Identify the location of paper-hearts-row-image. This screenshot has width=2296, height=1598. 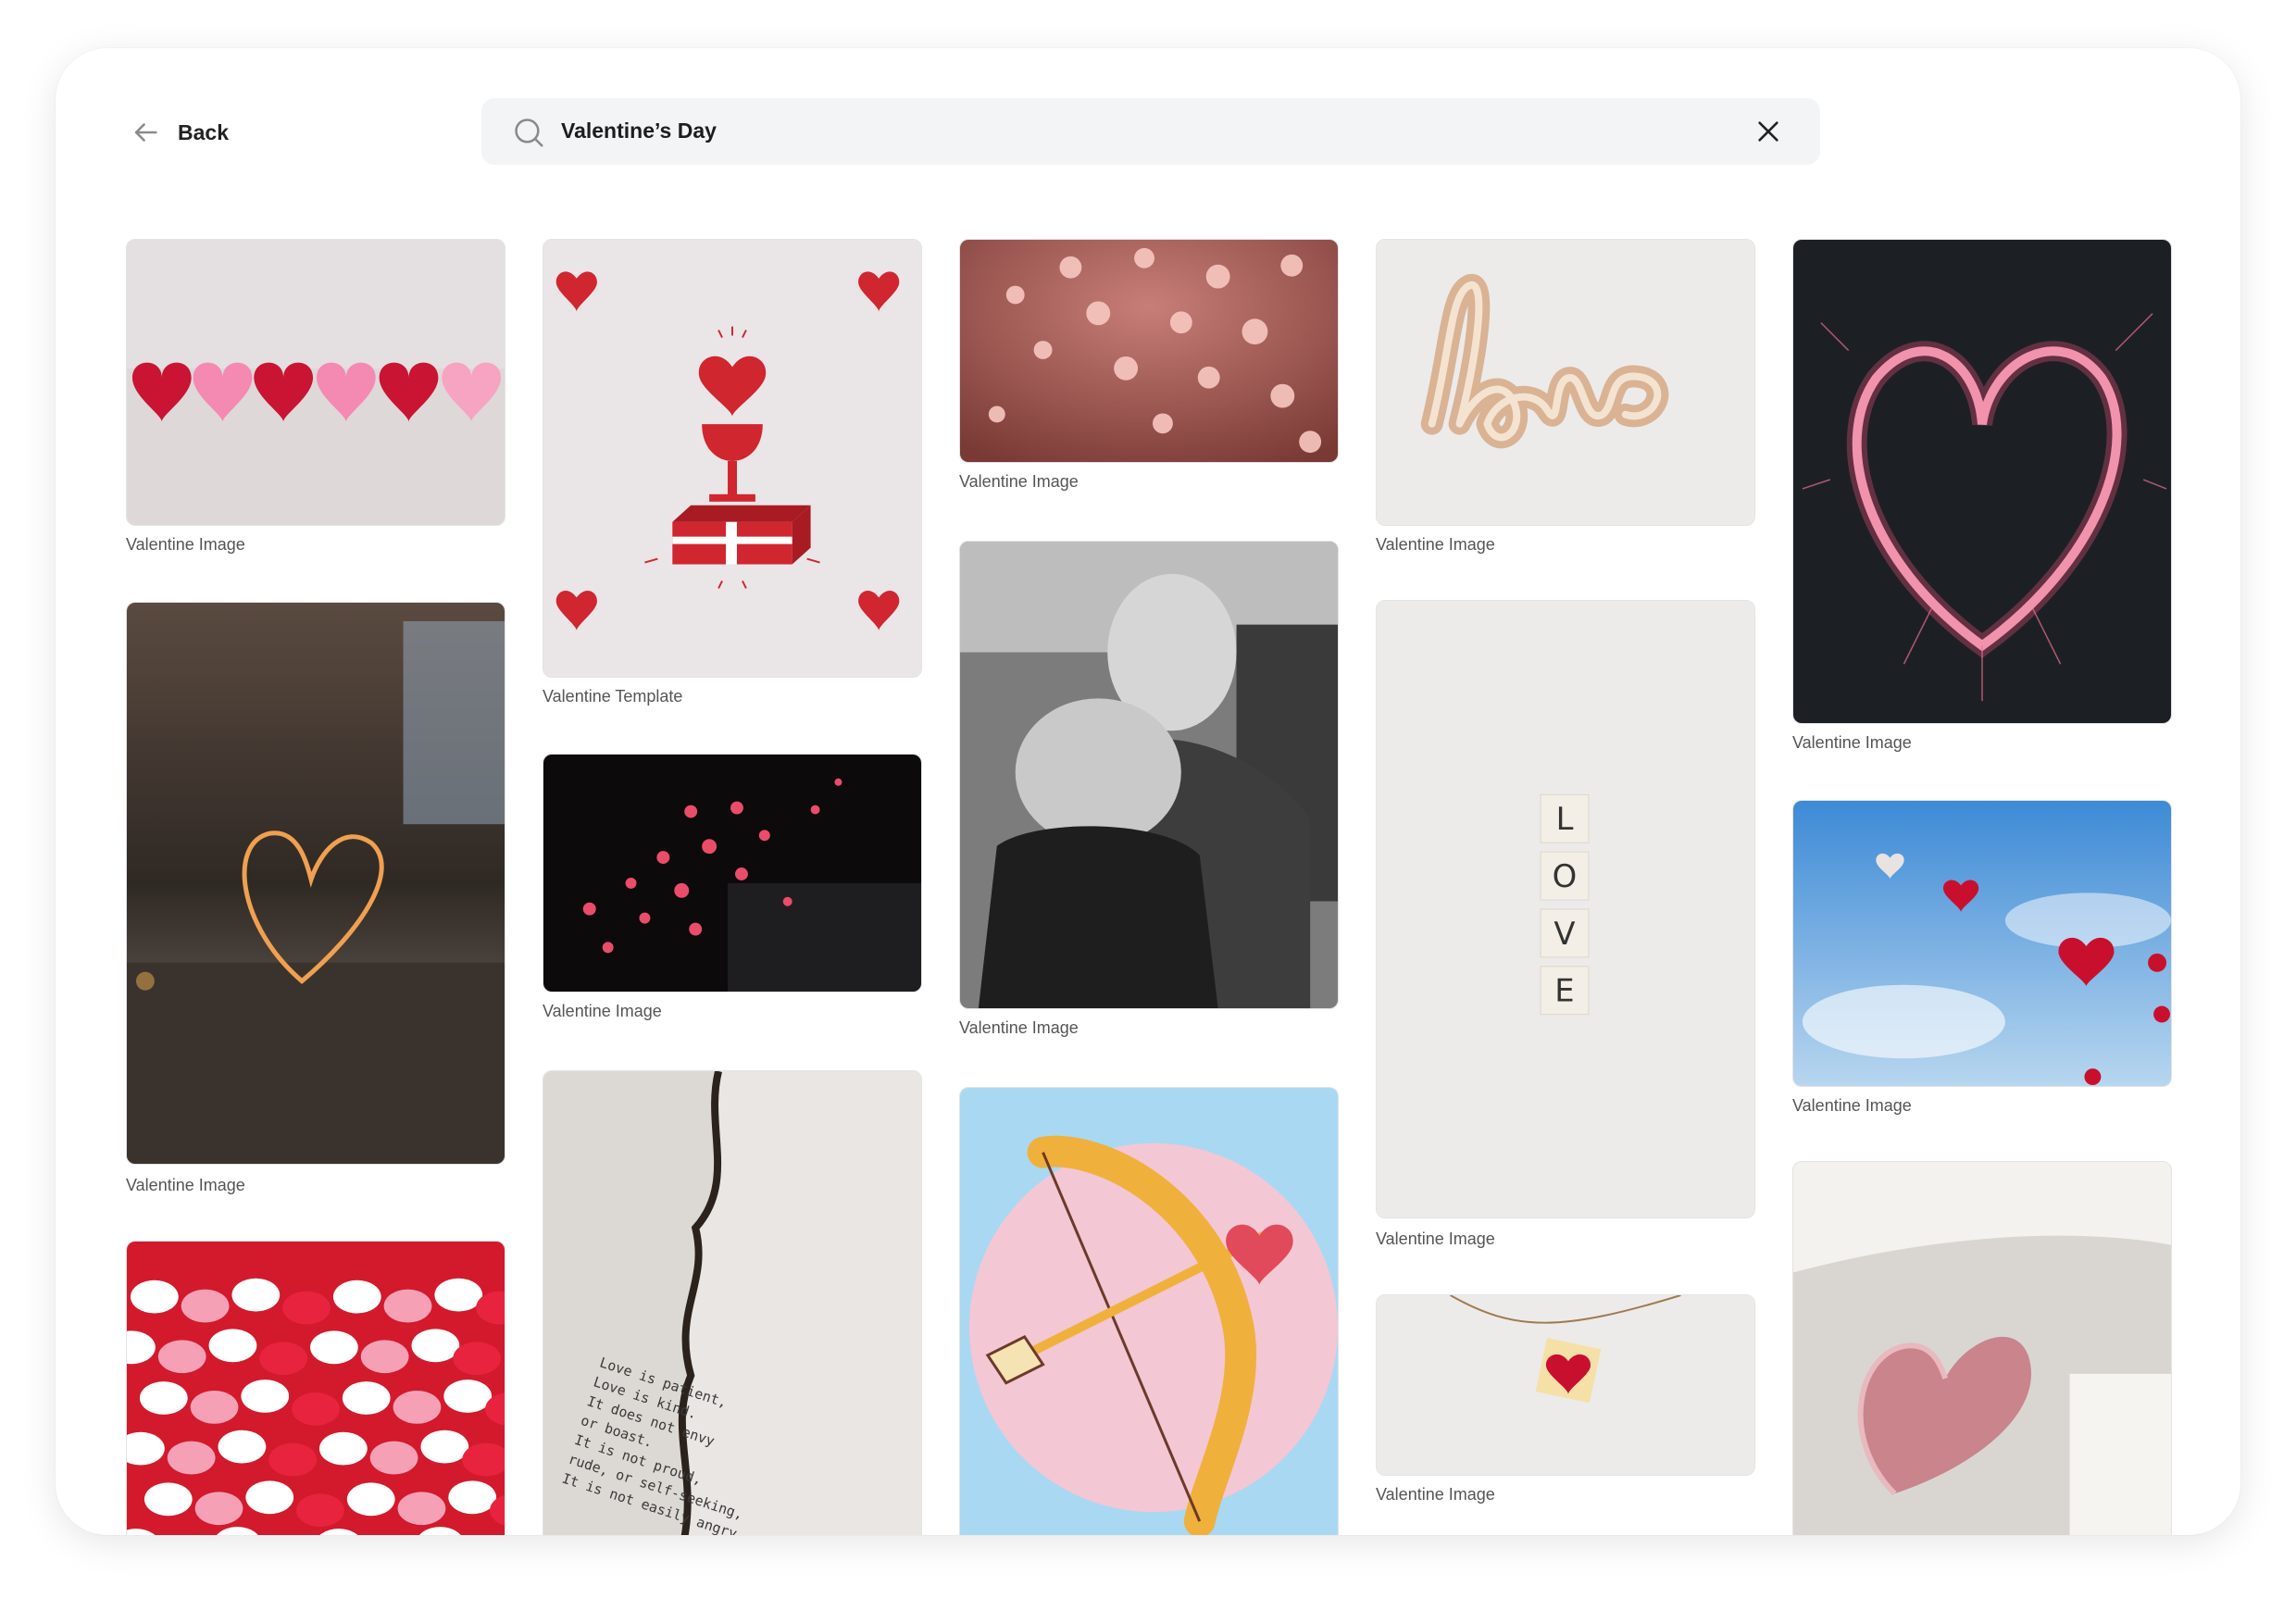
(315, 382).